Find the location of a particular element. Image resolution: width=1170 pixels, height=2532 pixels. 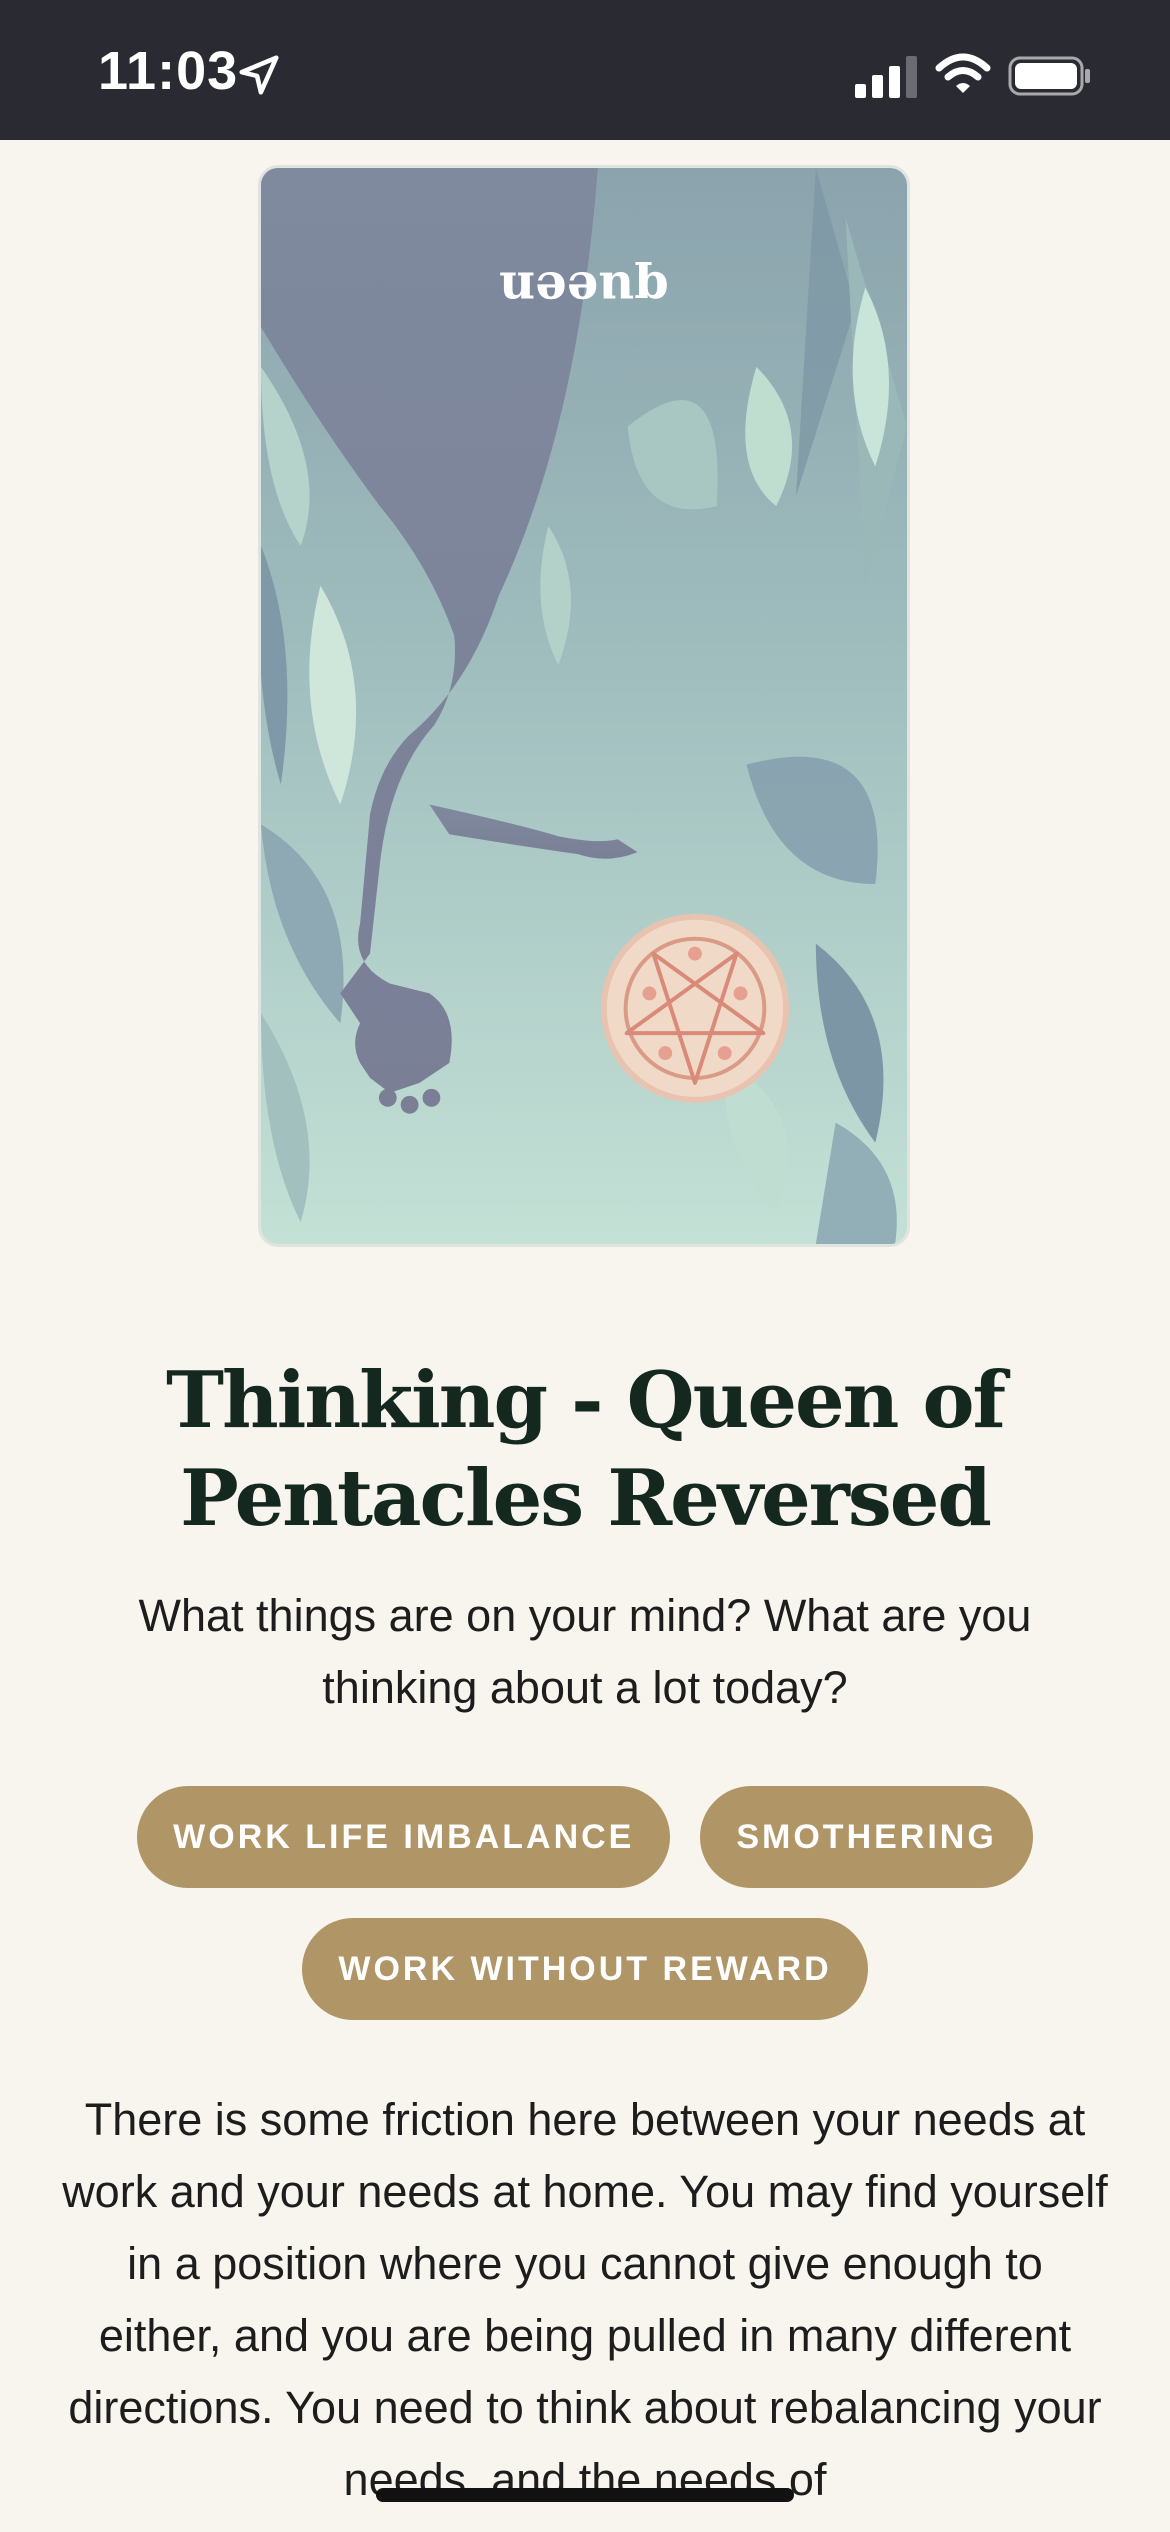

wifi-icon is located at coordinates (963, 73).